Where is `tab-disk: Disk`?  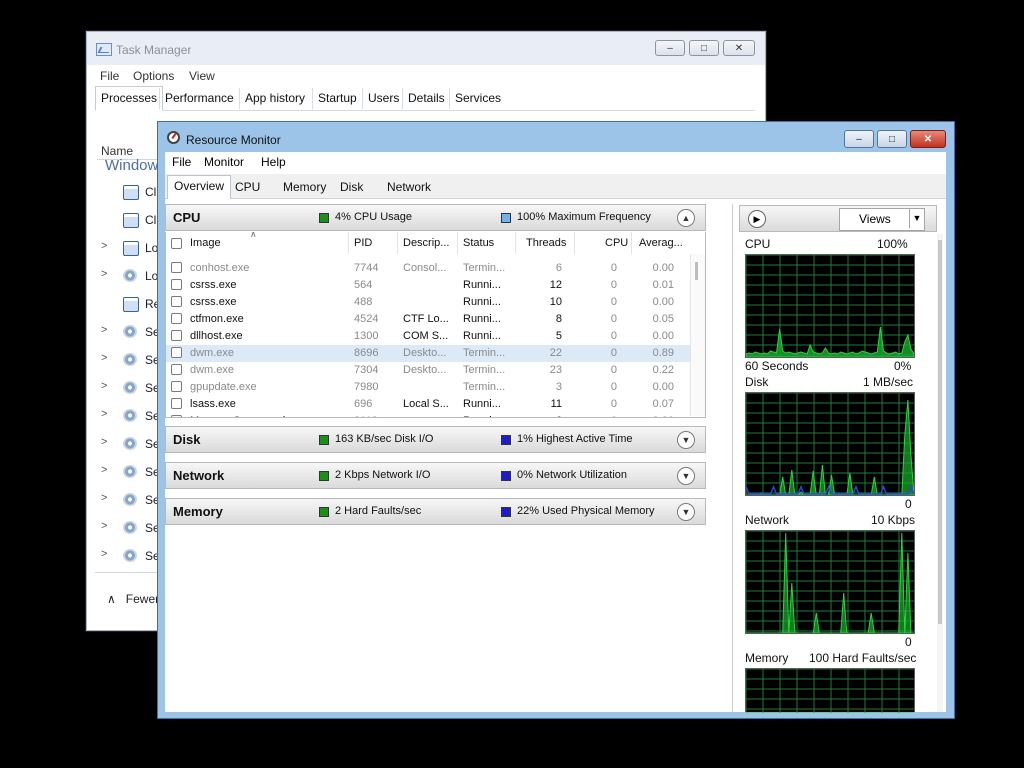 tab-disk: Disk is located at coordinates (351, 187).